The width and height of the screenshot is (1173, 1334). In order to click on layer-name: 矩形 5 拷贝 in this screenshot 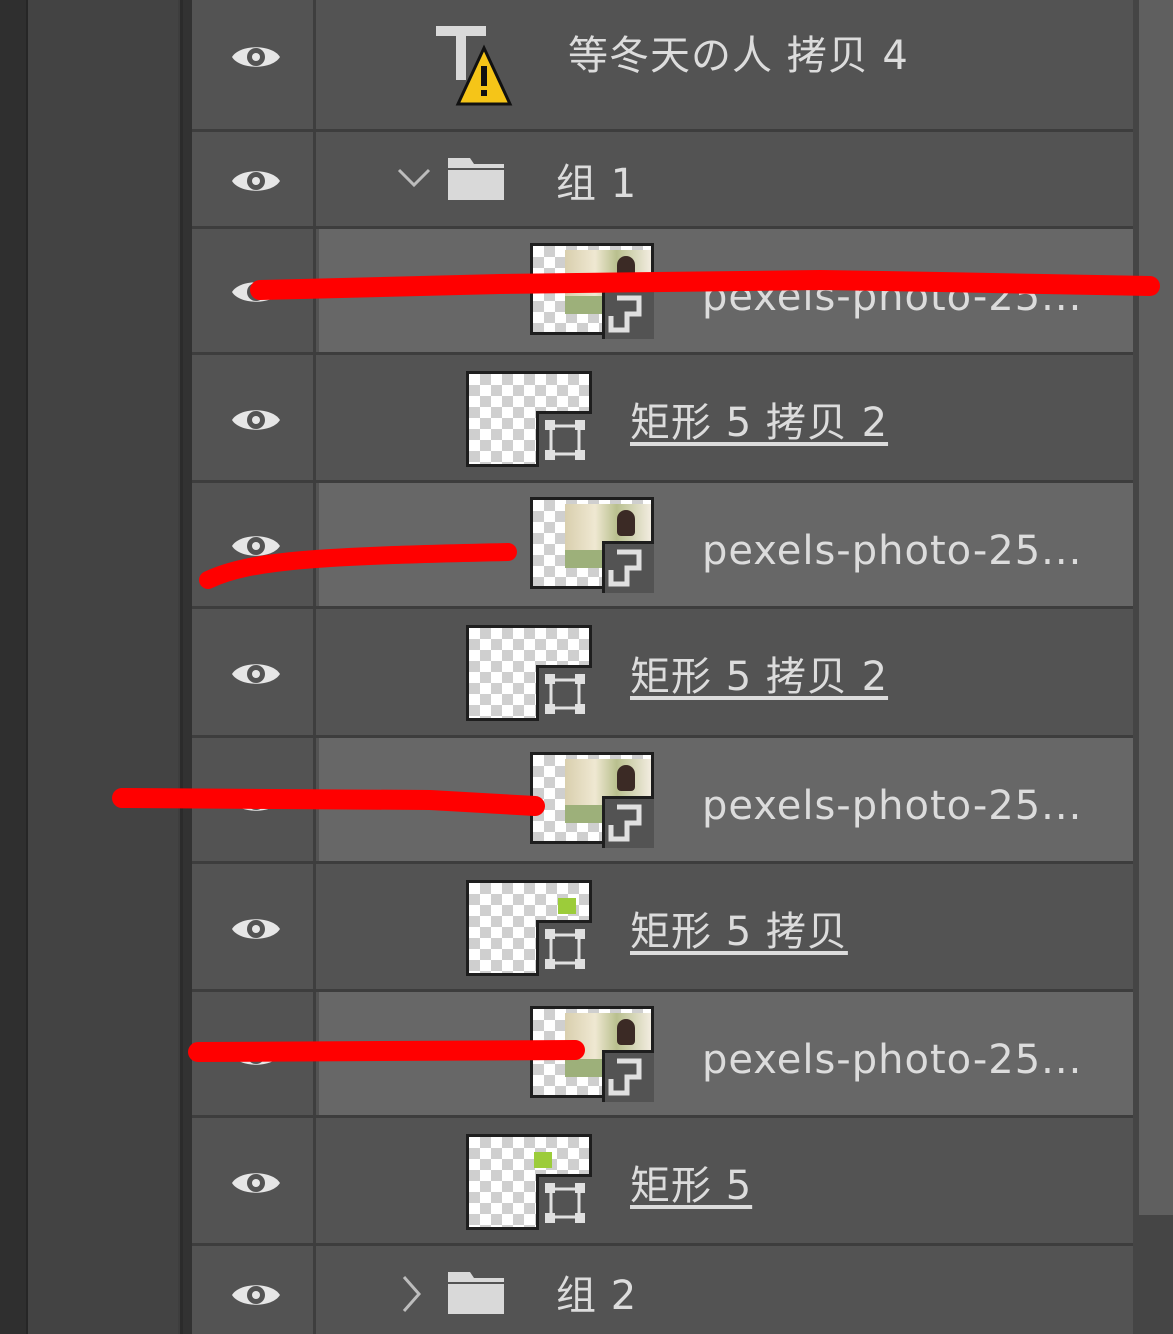, I will do `click(739, 932)`.